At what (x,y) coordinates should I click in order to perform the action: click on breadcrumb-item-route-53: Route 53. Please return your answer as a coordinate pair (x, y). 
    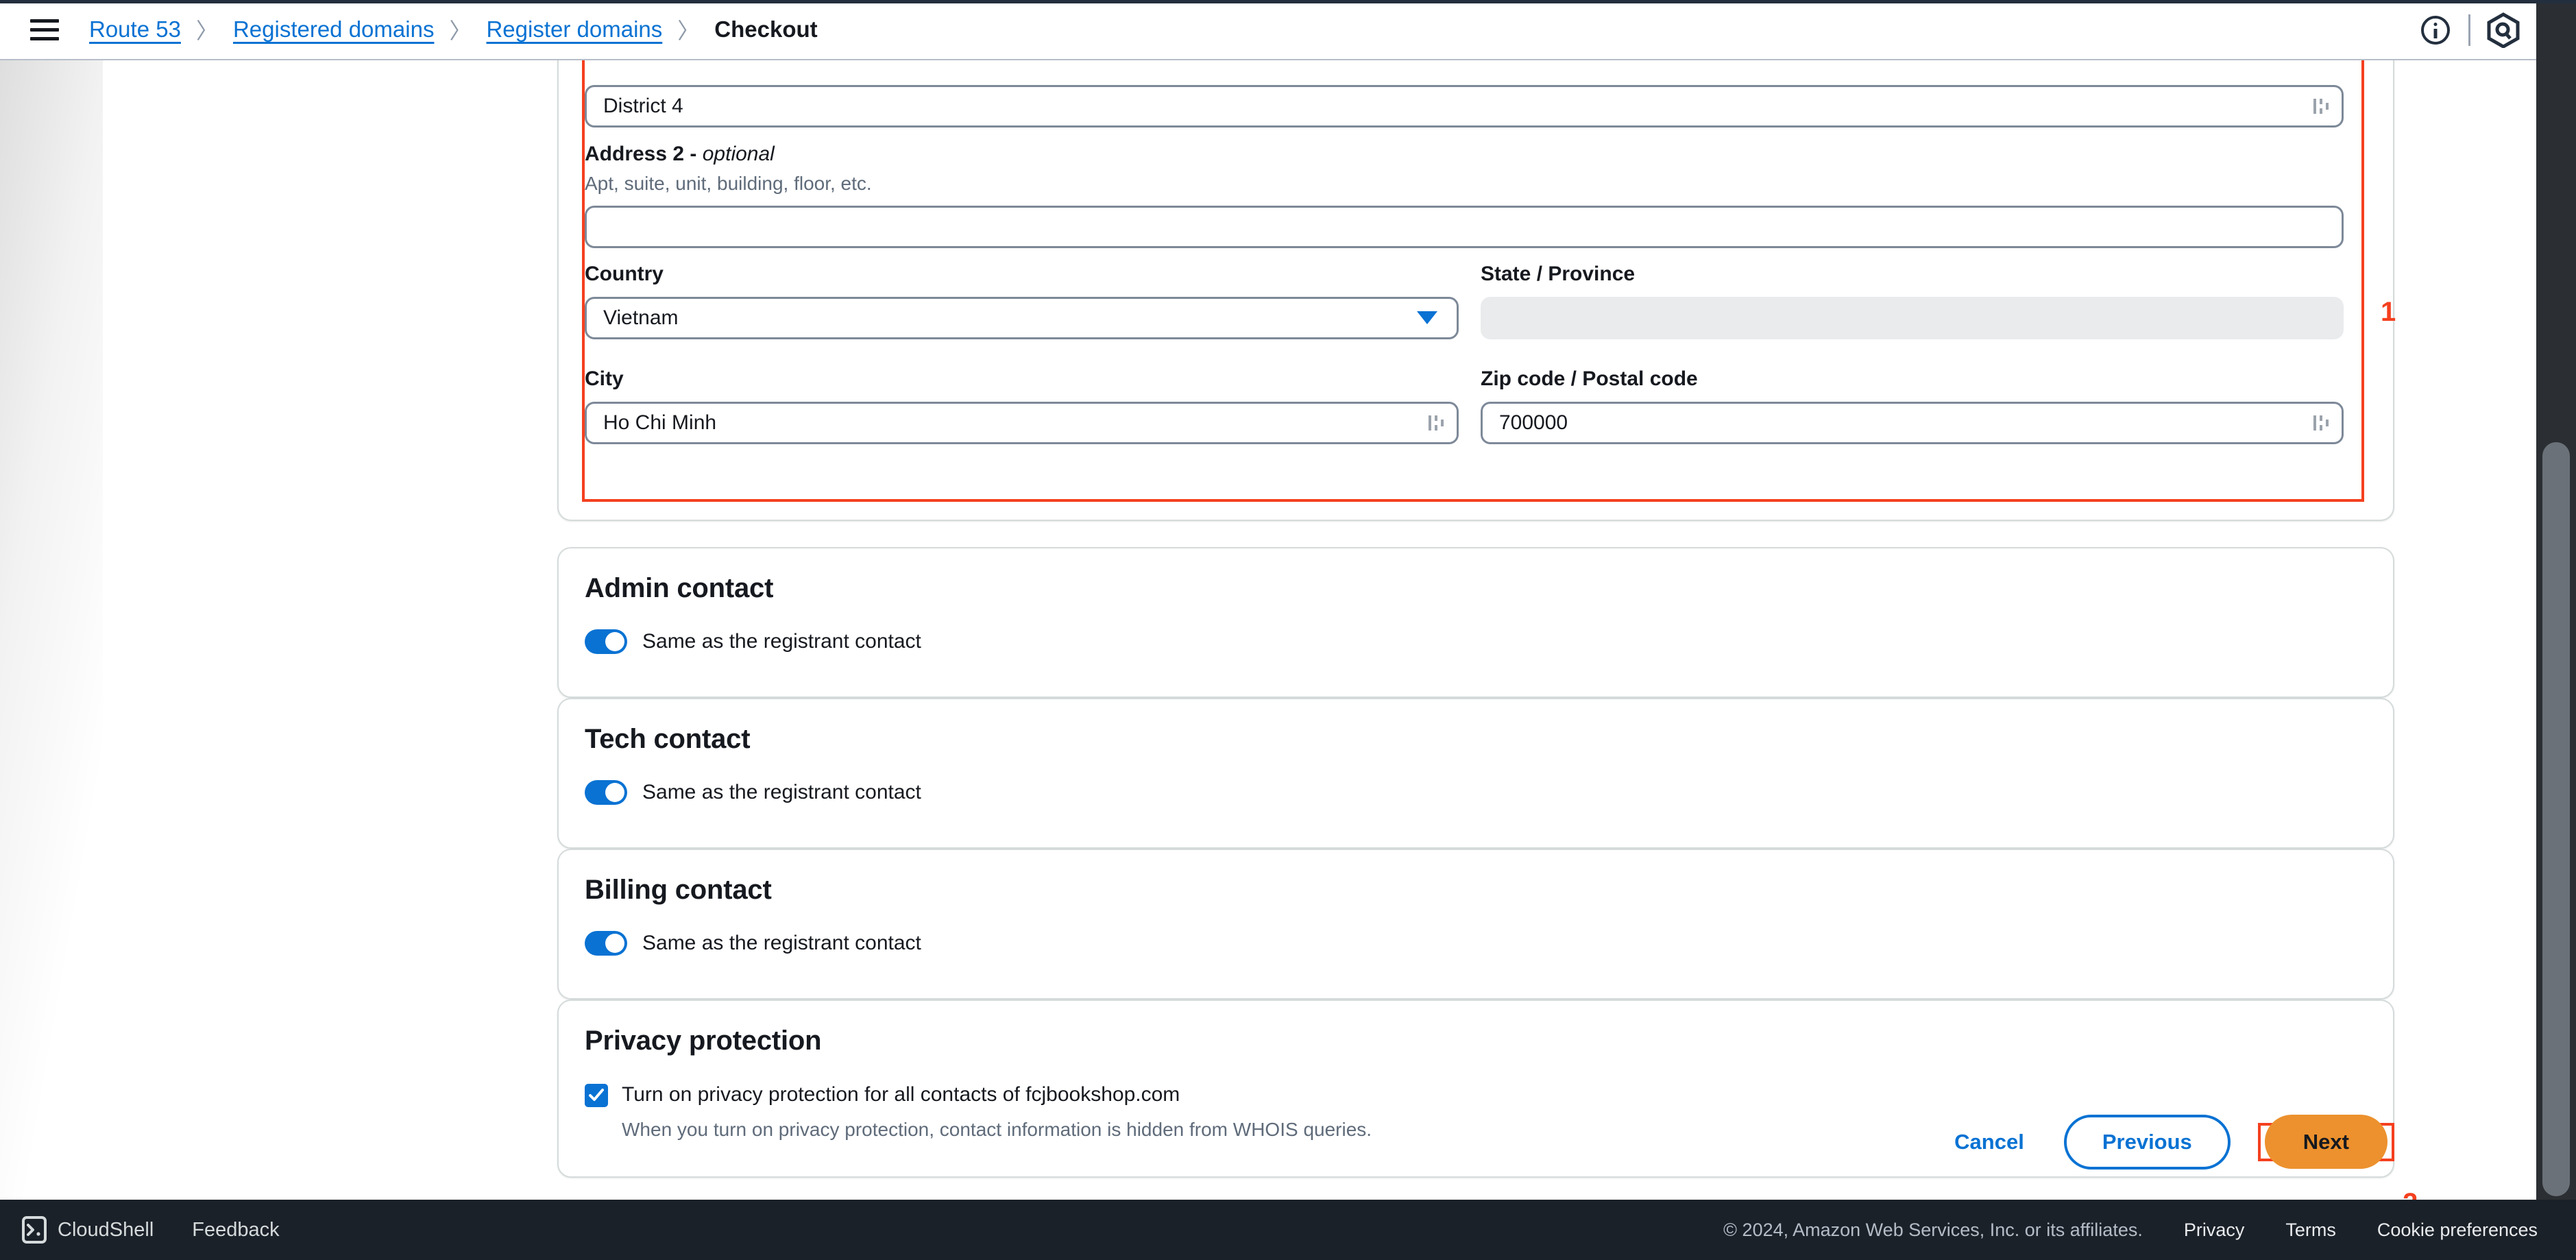
    Looking at the image, I should click on (135, 29).